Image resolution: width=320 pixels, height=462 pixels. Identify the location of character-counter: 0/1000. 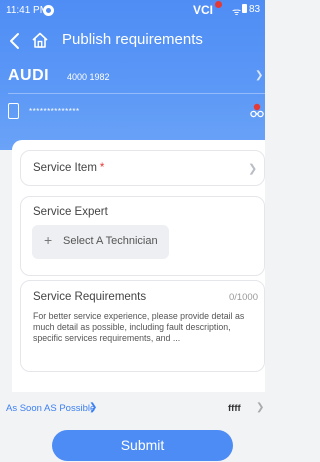
(243, 297).